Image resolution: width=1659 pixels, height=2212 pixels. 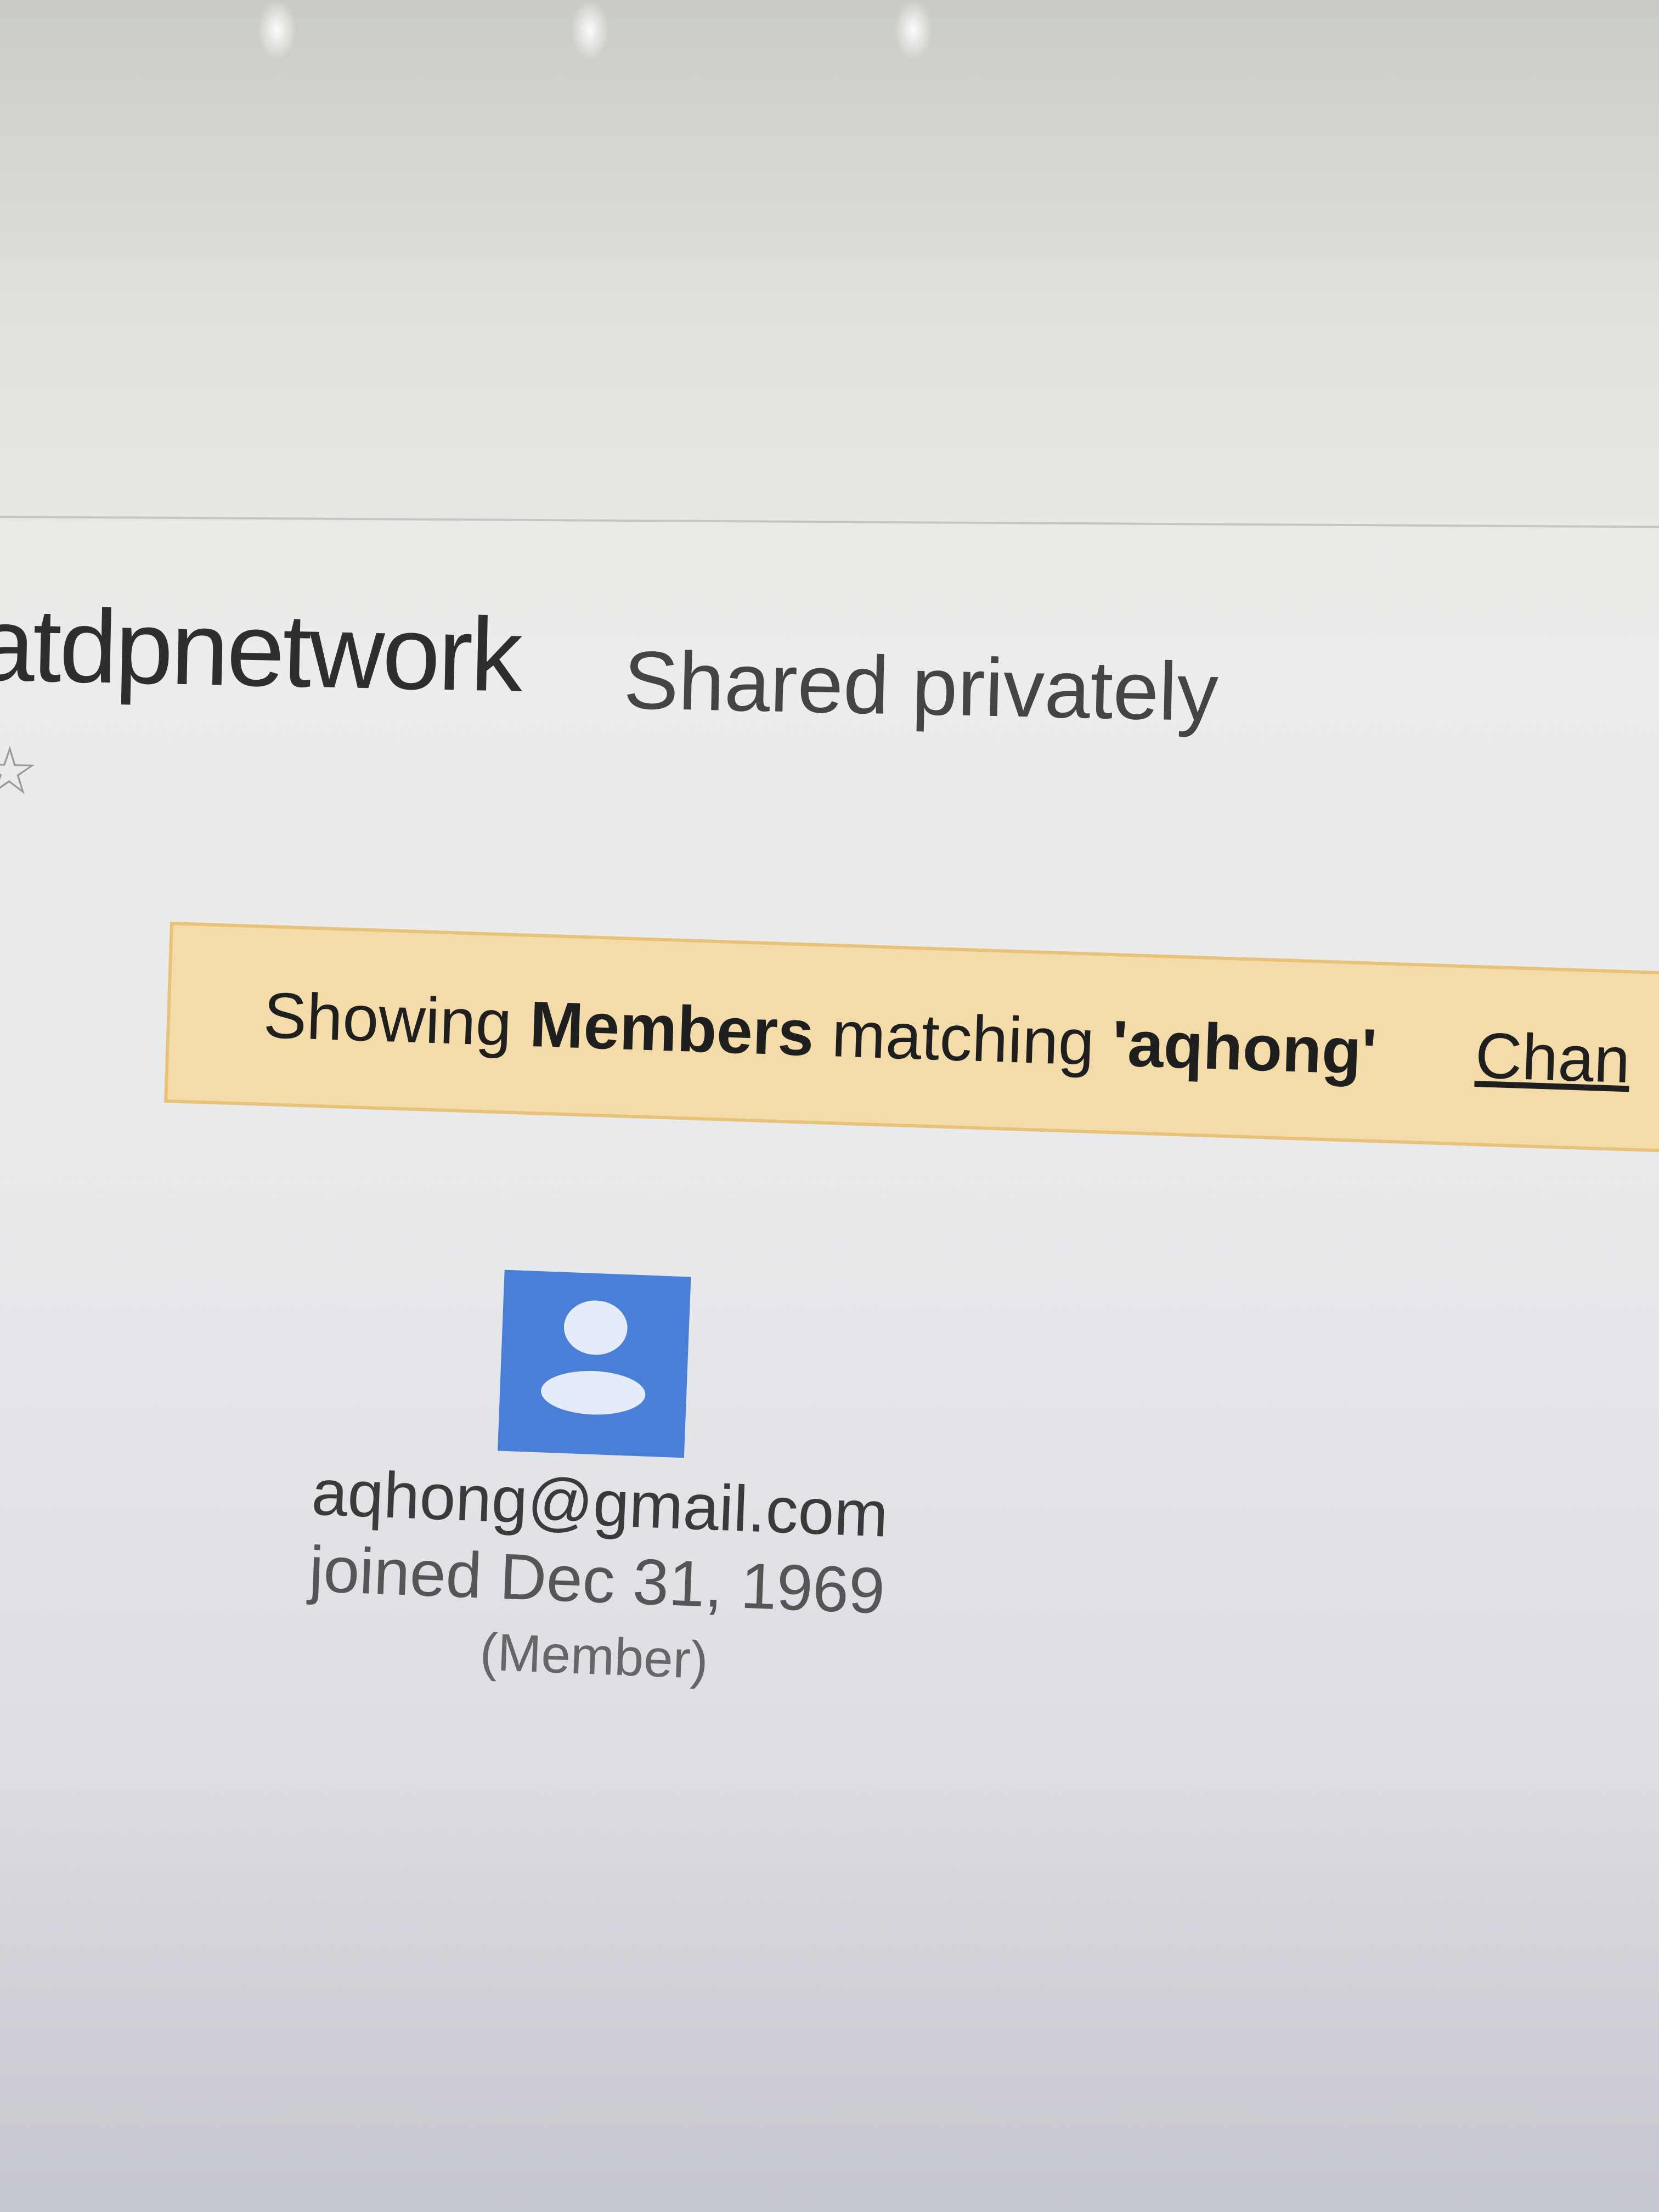 What do you see at coordinates (600, 1503) in the screenshot?
I see `member-email: aqhong@gmail.com` at bounding box center [600, 1503].